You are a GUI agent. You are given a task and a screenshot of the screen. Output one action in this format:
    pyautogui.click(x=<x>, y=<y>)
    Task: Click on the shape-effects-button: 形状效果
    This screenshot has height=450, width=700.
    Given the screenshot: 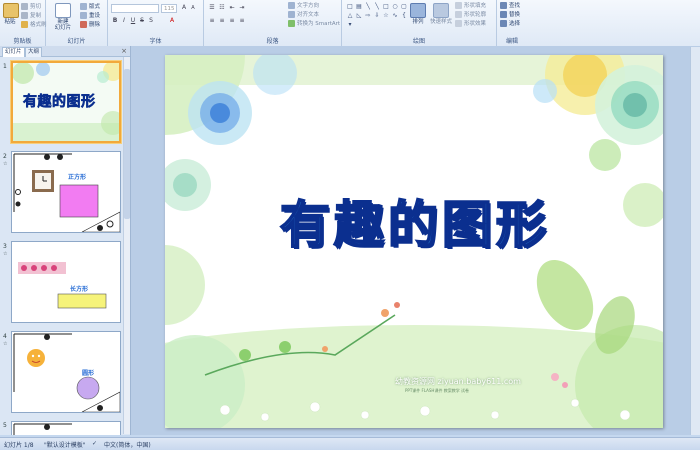 What is the action you would take?
    pyautogui.click(x=470, y=23)
    